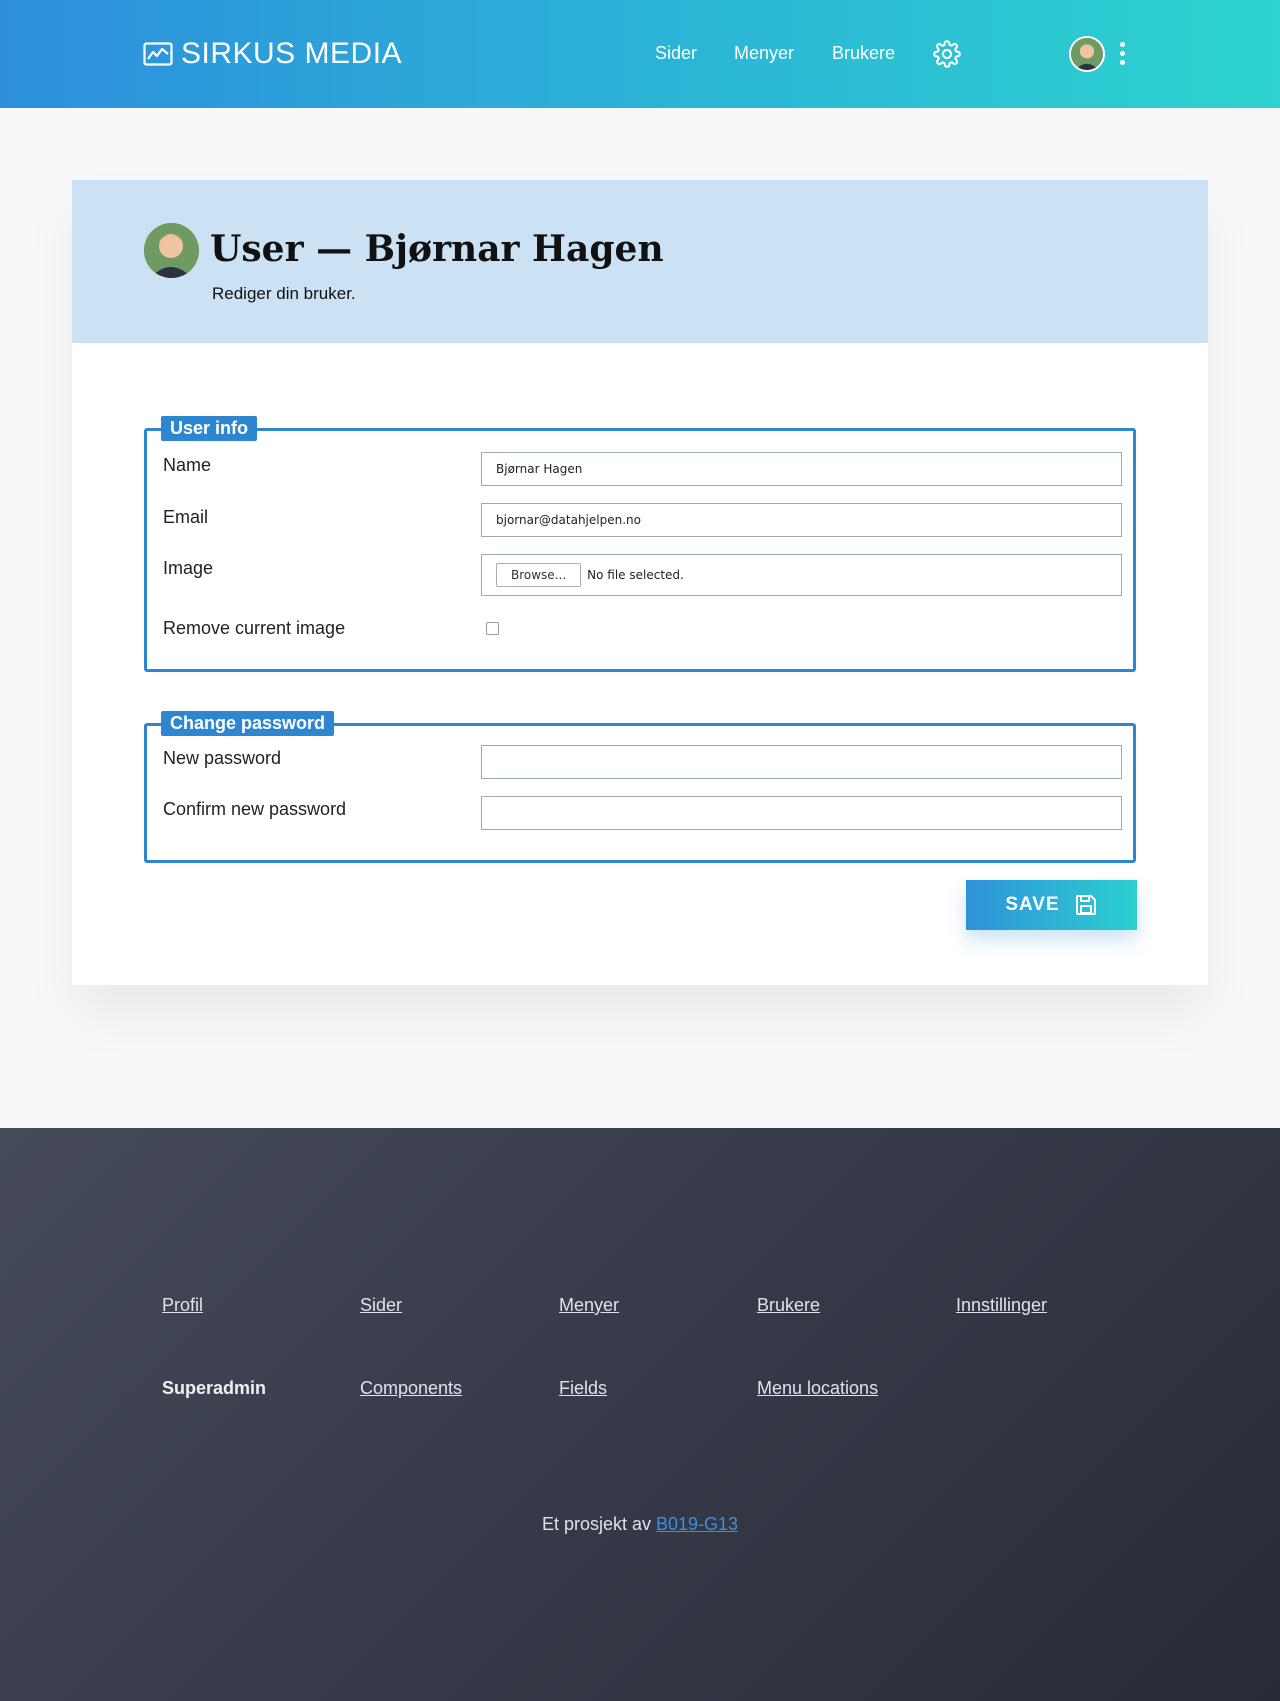 The image size is (1280, 1701). What do you see at coordinates (222, 758) in the screenshot?
I see `new-password-label: New password` at bounding box center [222, 758].